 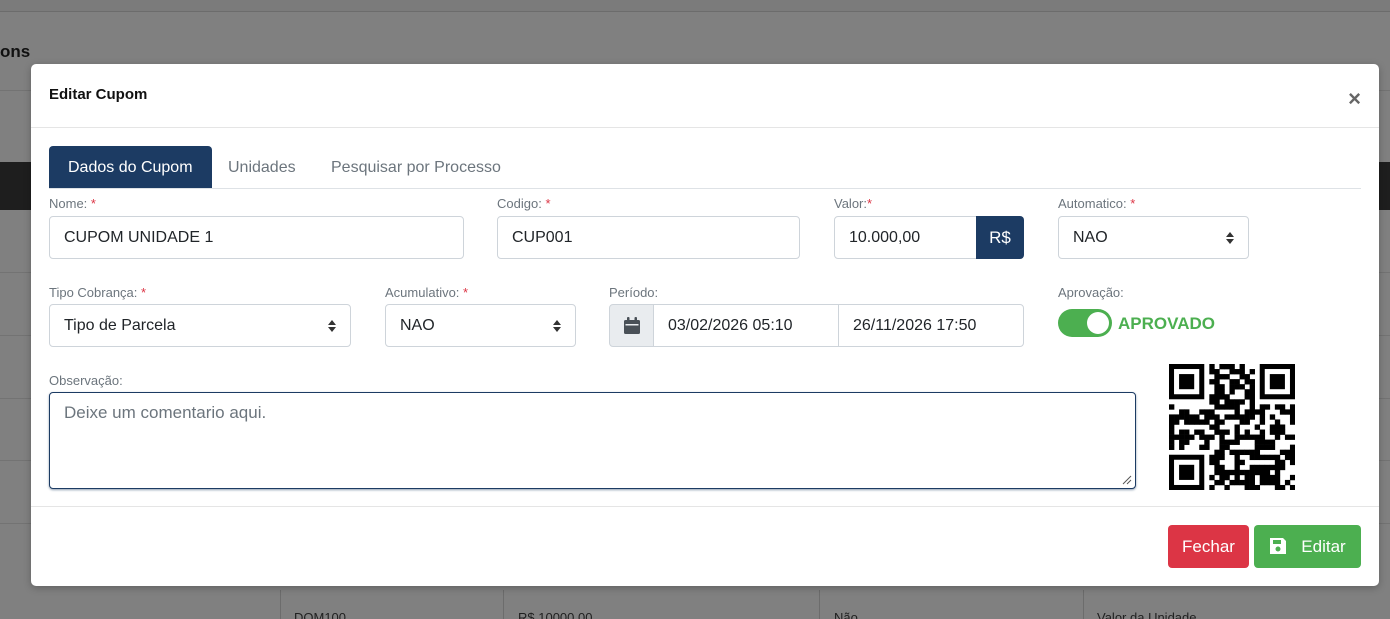 What do you see at coordinates (695, 6) in the screenshot?
I see `background-top-bar` at bounding box center [695, 6].